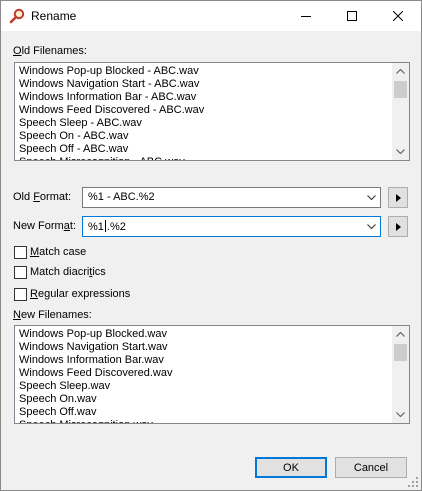 This screenshot has width=422, height=491. What do you see at coordinates (400, 111) in the screenshot?
I see `old-filenames-scrollbar` at bounding box center [400, 111].